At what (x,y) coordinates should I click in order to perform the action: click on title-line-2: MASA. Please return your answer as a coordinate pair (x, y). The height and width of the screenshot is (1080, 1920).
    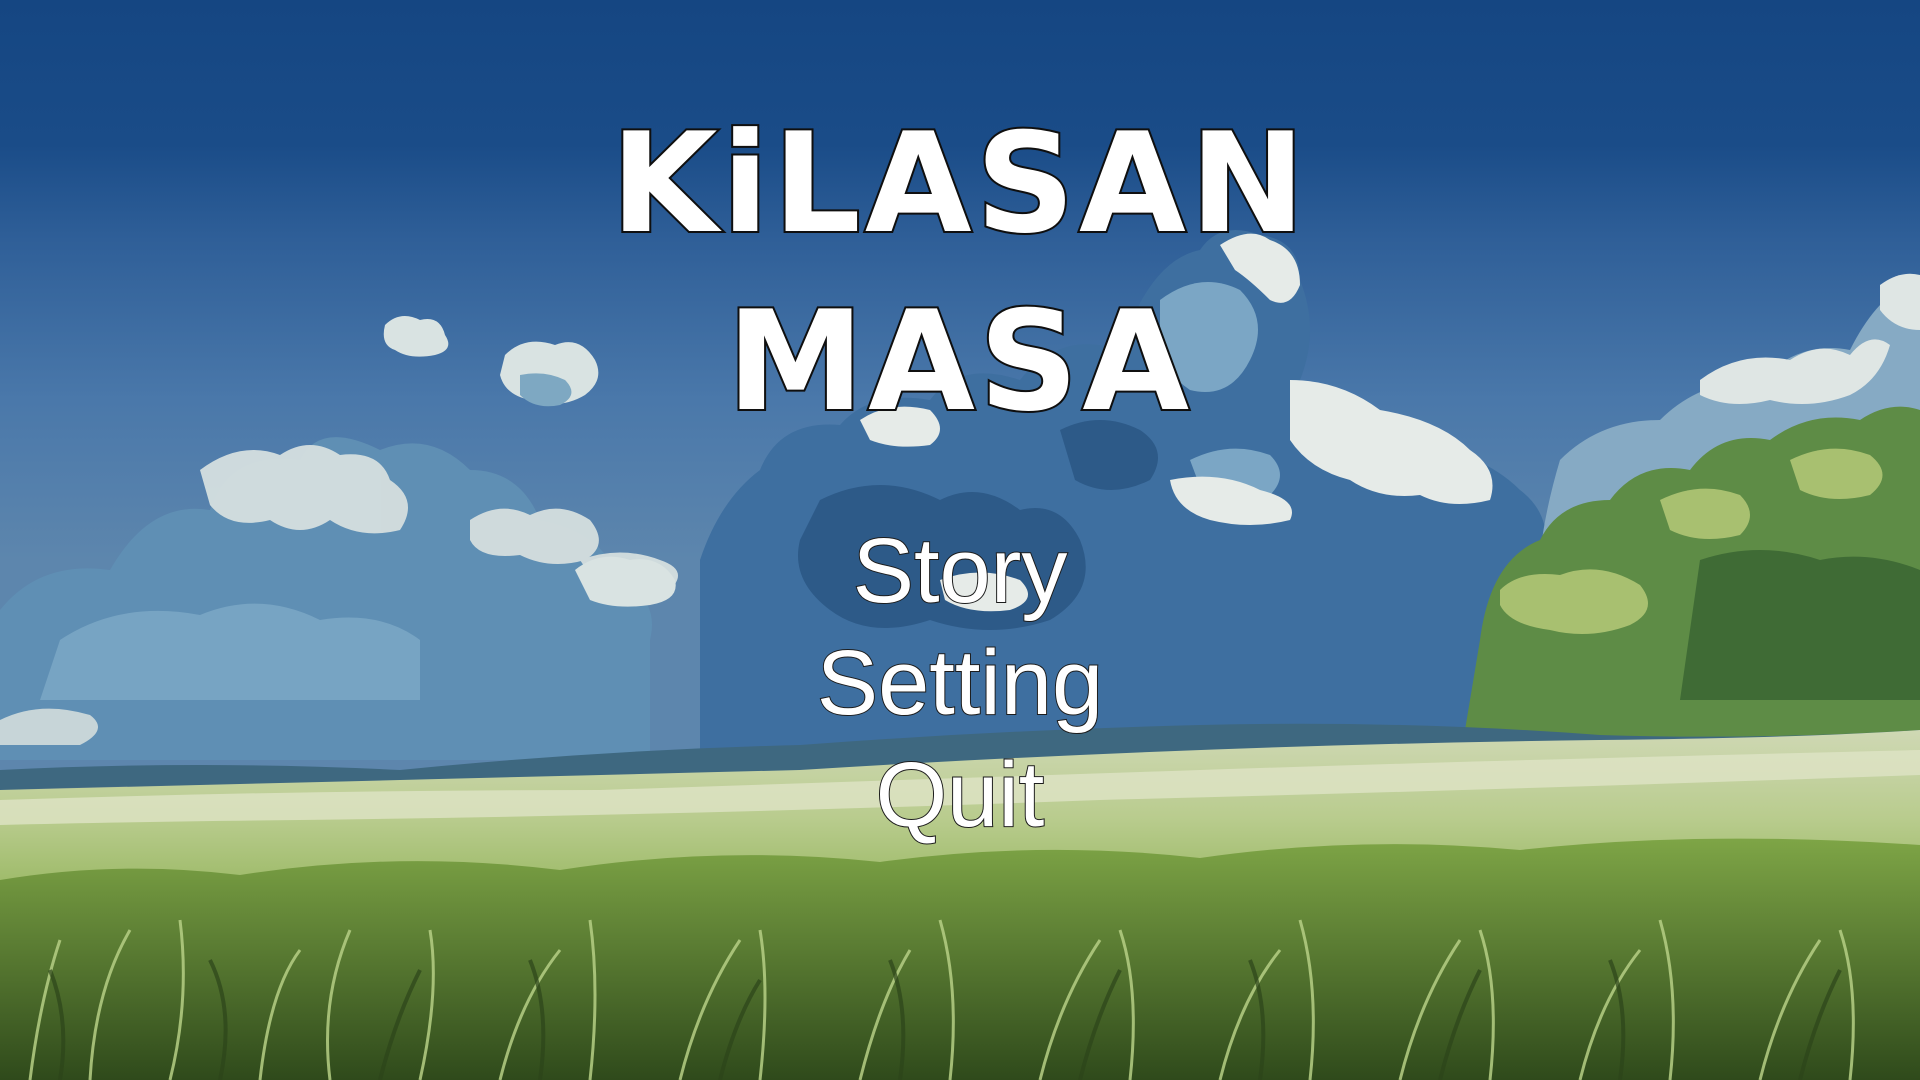
    Looking at the image, I should click on (959, 361).